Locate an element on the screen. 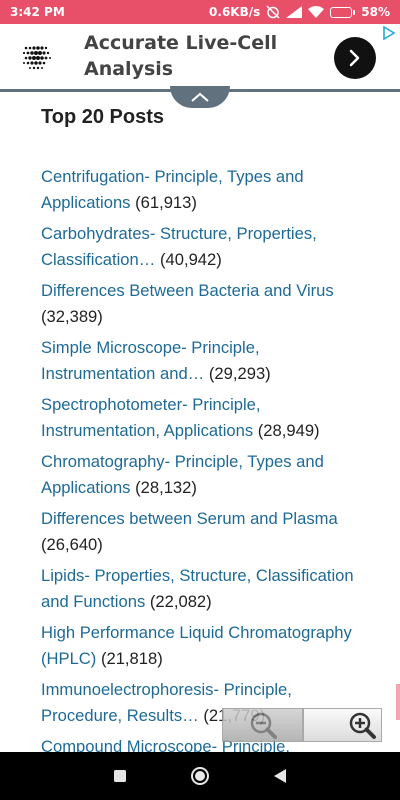  back-icon is located at coordinates (280, 776).